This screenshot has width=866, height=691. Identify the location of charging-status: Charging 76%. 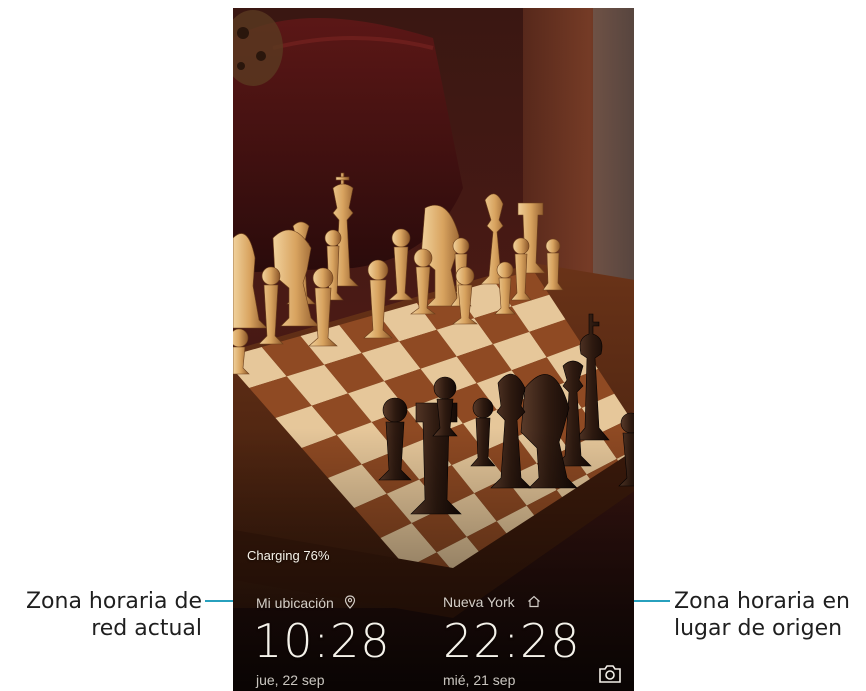
(288, 555).